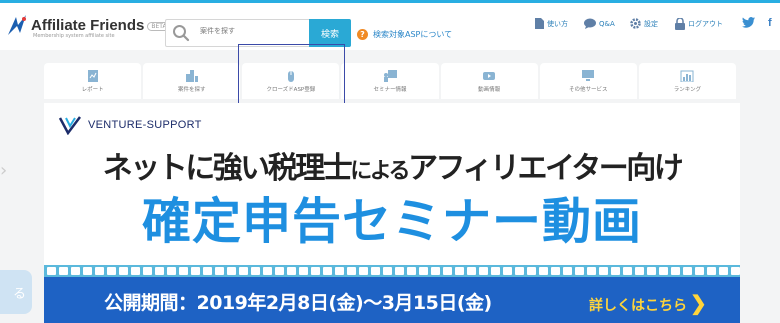 The image size is (780, 323). Describe the element at coordinates (330, 33) in the screenshot. I see `search-button: 検索` at that location.